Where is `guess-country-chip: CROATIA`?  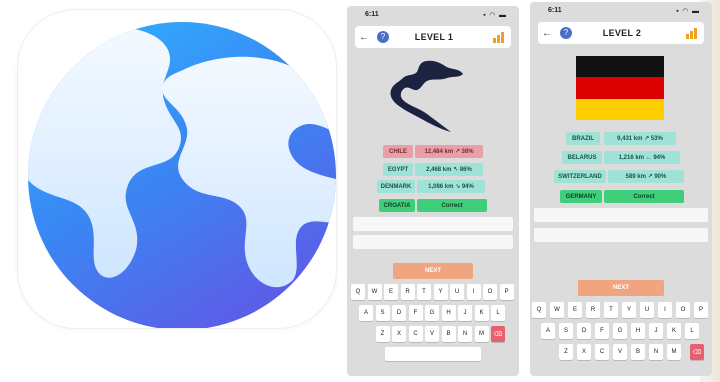 guess-country-chip: CROATIA is located at coordinates (397, 205).